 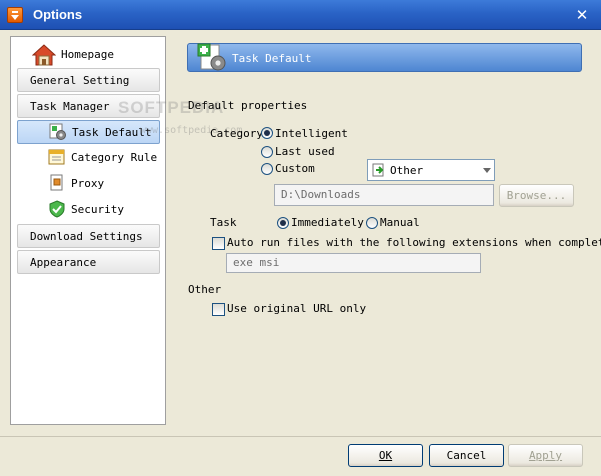 I want to click on shield-icon, so click(x=57, y=209).